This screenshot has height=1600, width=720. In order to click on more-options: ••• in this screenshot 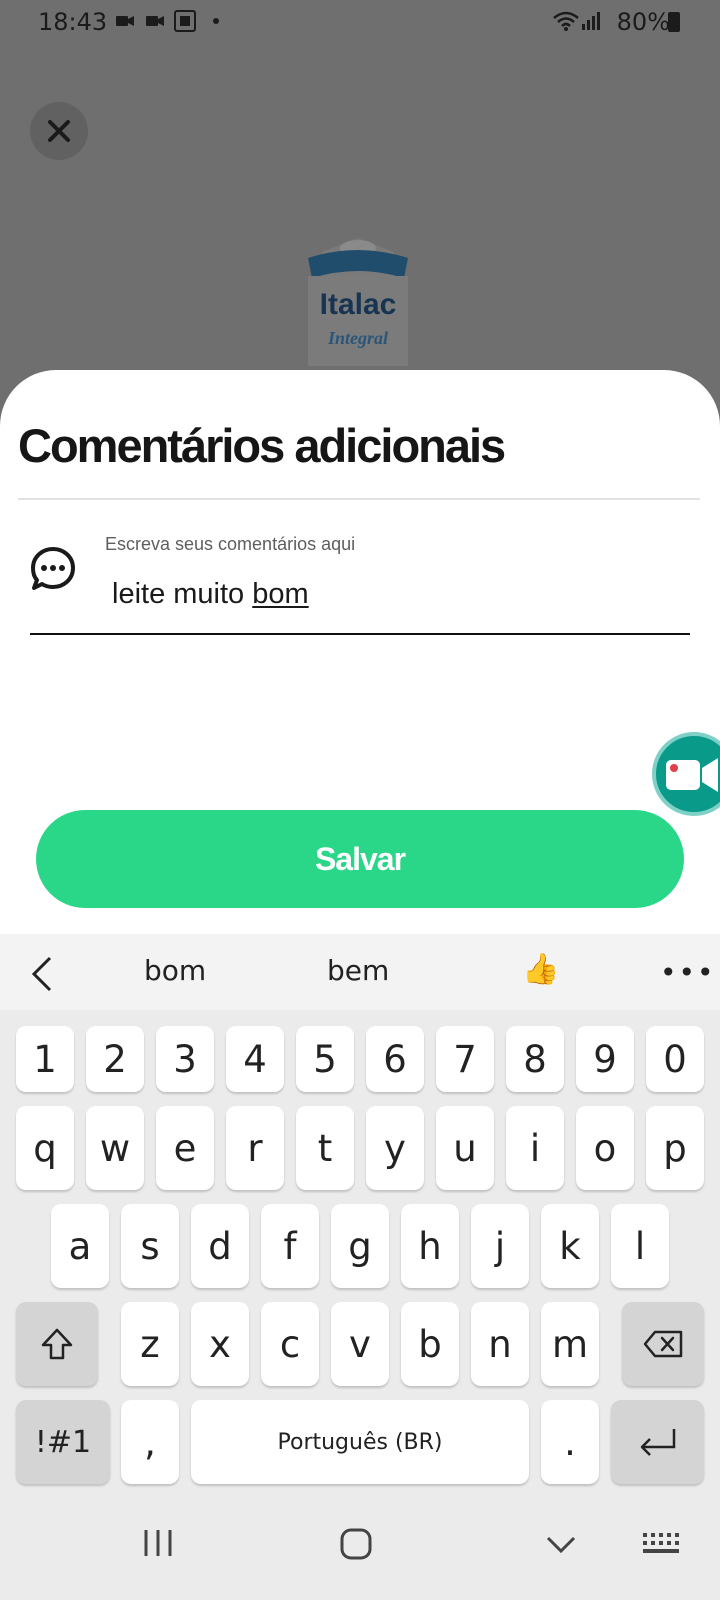, I will do `click(688, 972)`.